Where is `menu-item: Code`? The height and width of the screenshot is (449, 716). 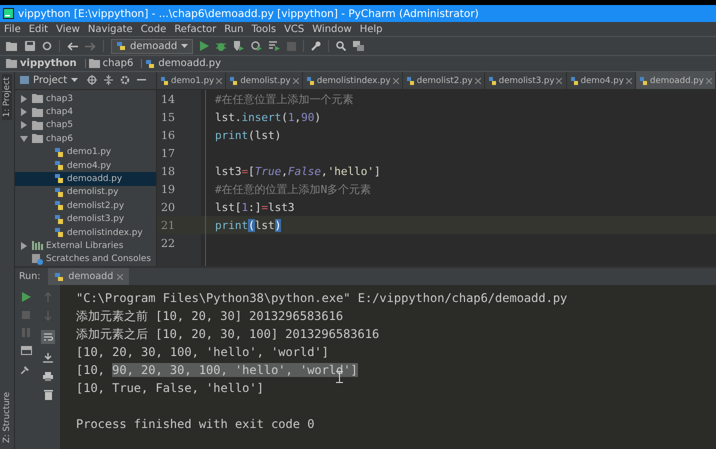 menu-item: Code is located at coordinates (153, 29).